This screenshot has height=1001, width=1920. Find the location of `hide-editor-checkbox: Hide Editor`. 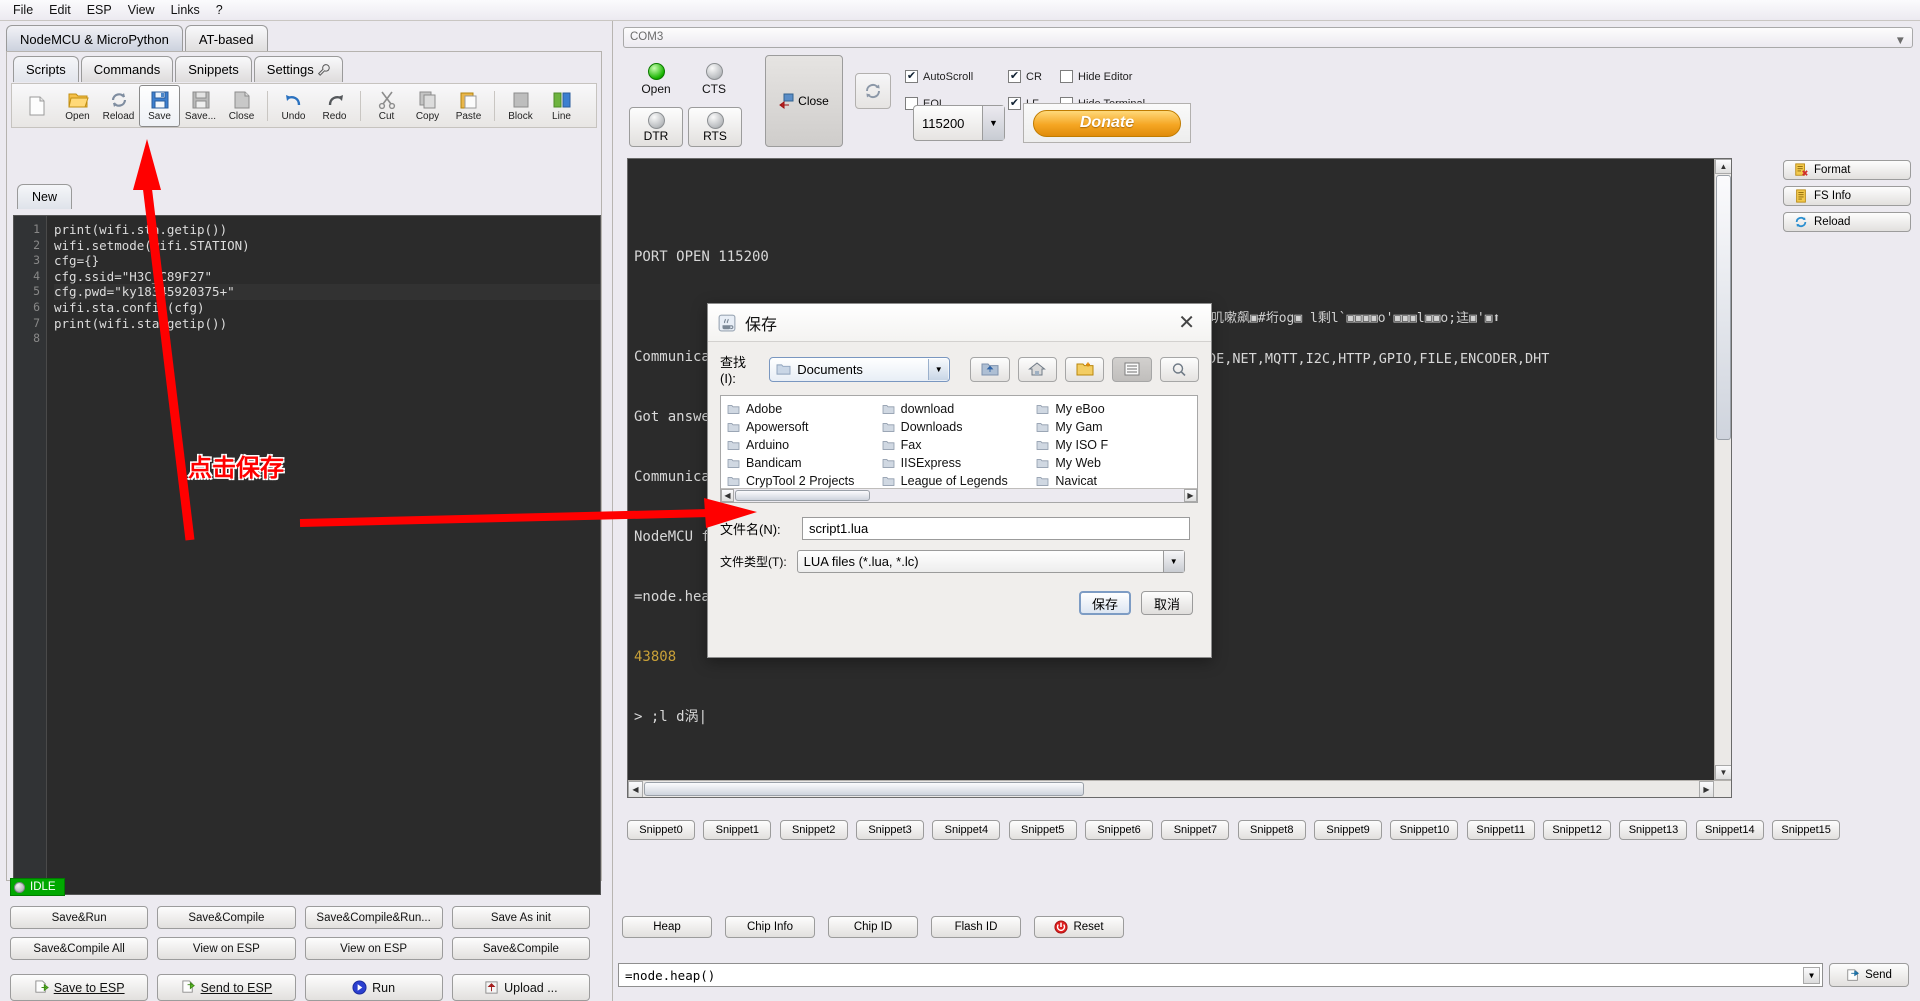

hide-editor-checkbox: Hide Editor is located at coordinates (1096, 76).